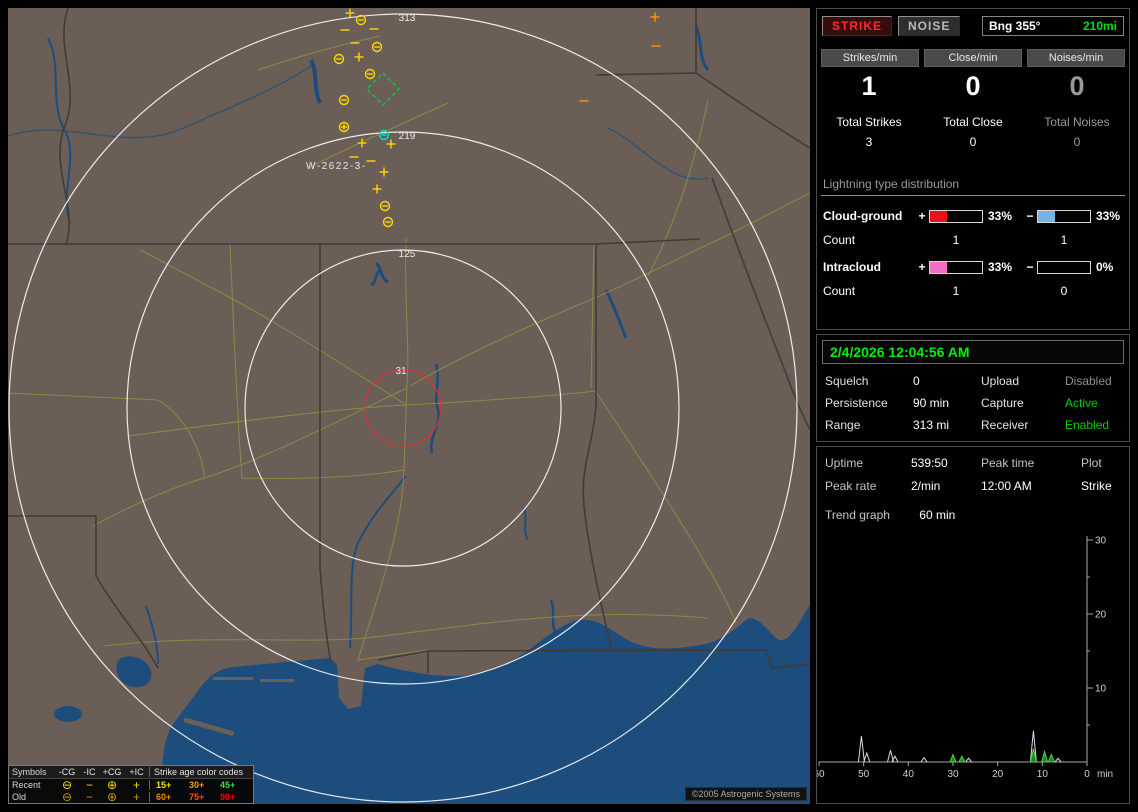  What do you see at coordinates (1087, 774) in the screenshot?
I see `svg-text: 0` at bounding box center [1087, 774].